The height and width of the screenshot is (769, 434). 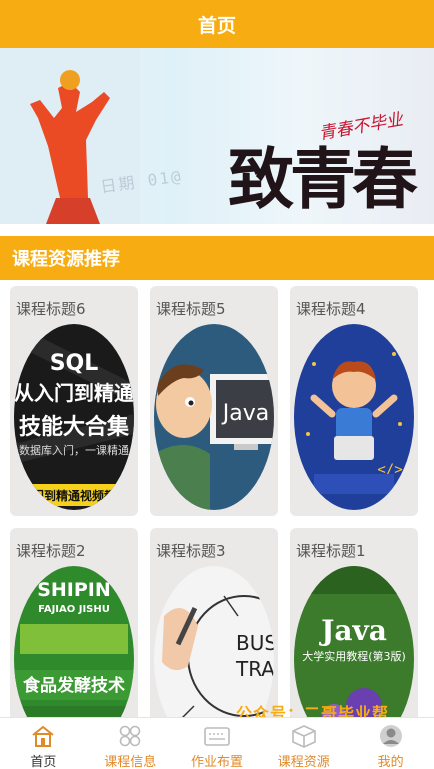 I want to click on course-cover-image: SQL 从入门到精通 技能大合集 数据库入门，一课精通 入门到精通视频教程, so click(x=74, y=417).